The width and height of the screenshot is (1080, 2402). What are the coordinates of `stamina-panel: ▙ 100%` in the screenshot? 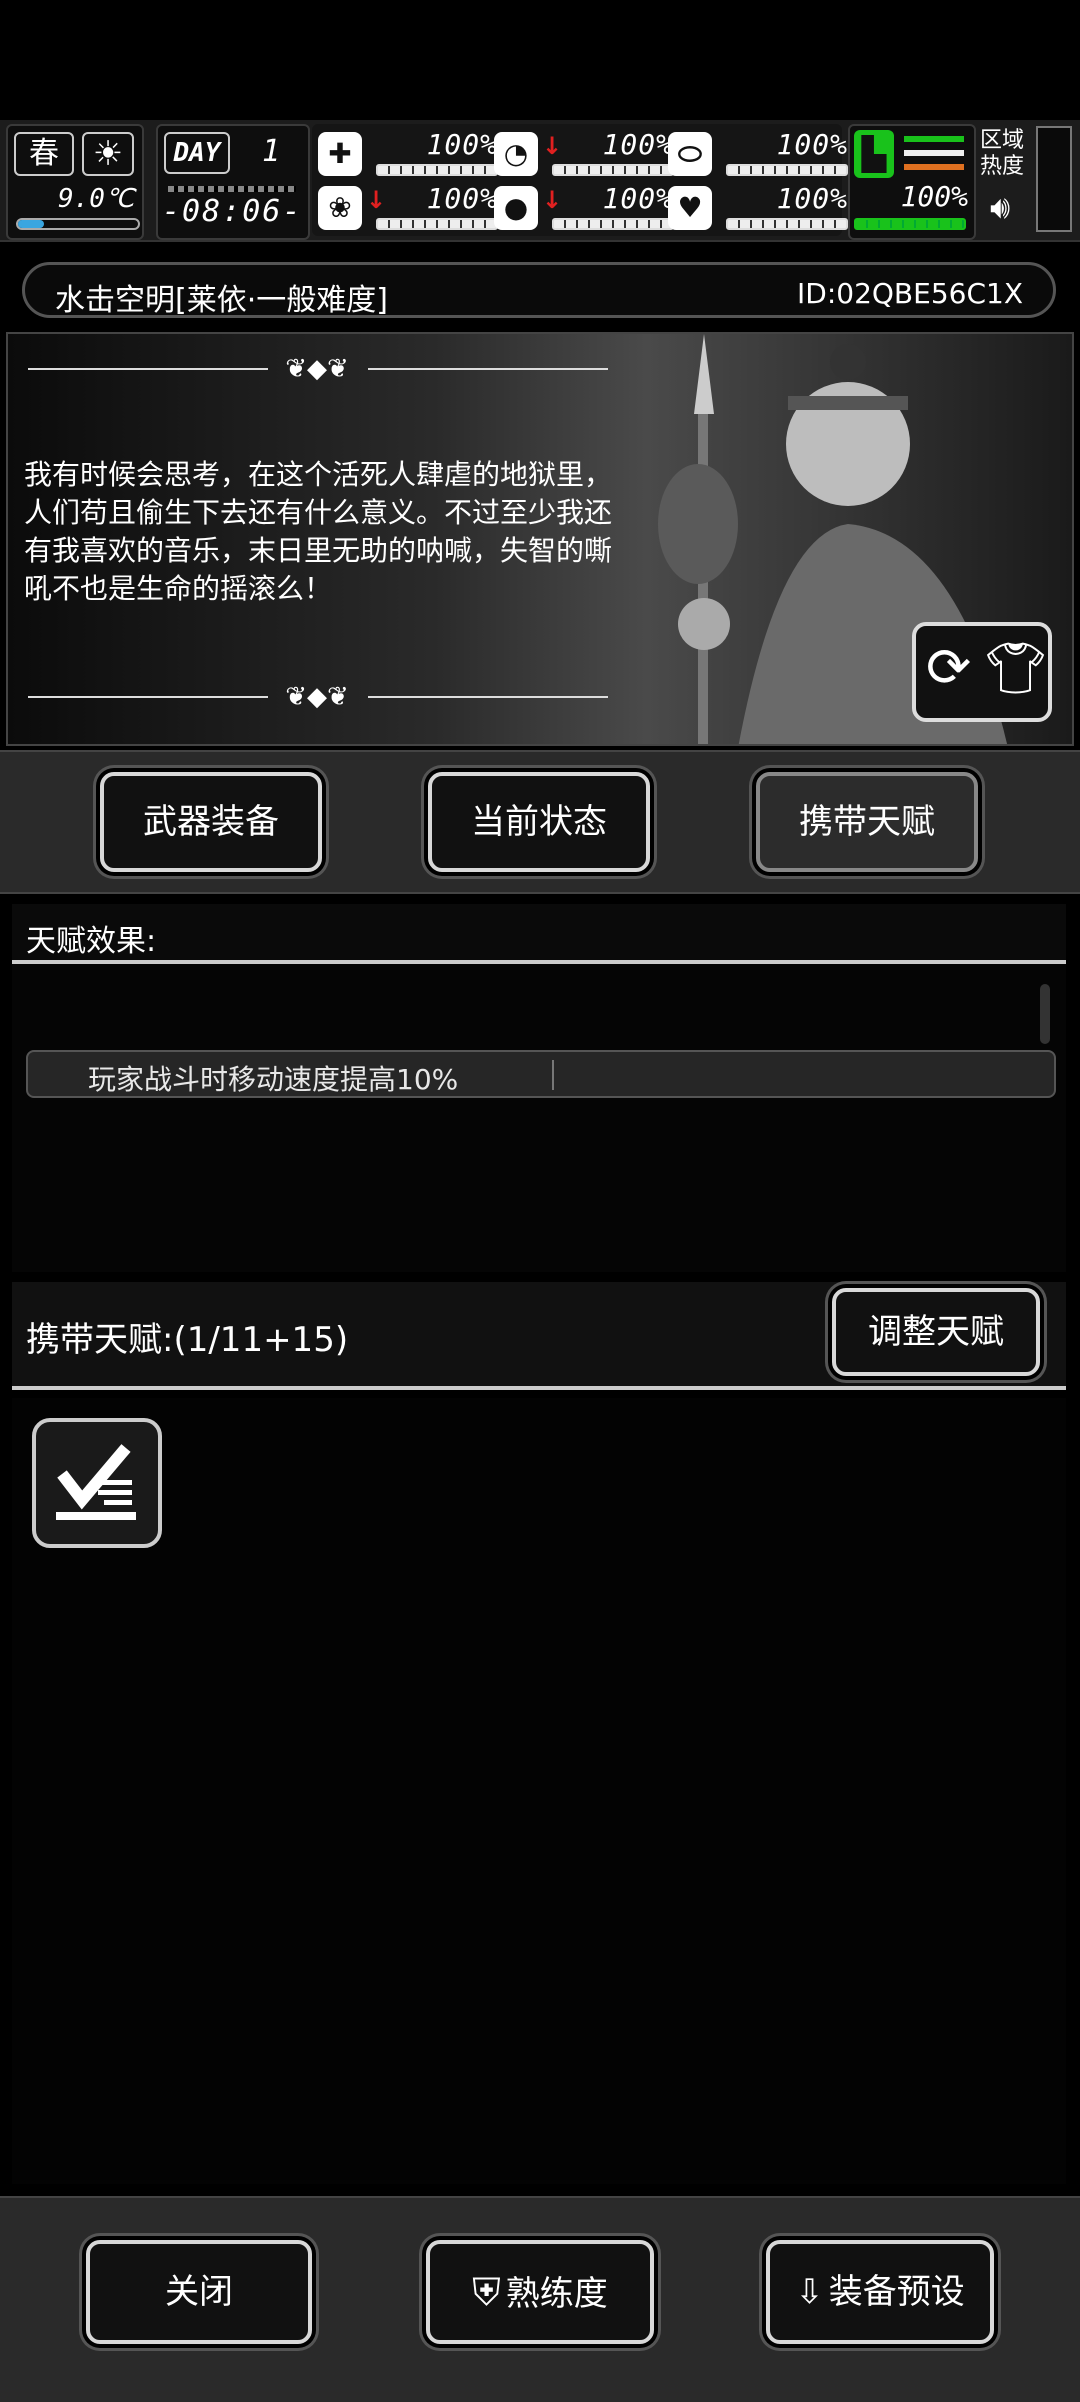 It's located at (912, 182).